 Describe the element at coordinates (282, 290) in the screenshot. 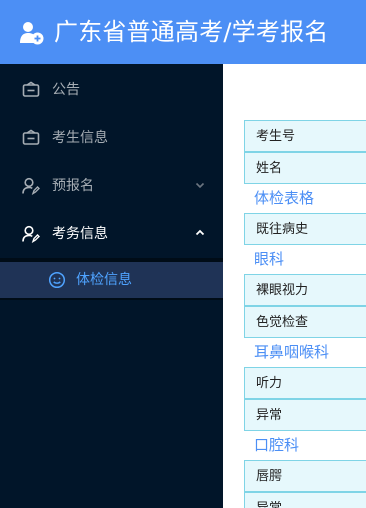

I see `field-label: 裸眼视力` at that location.